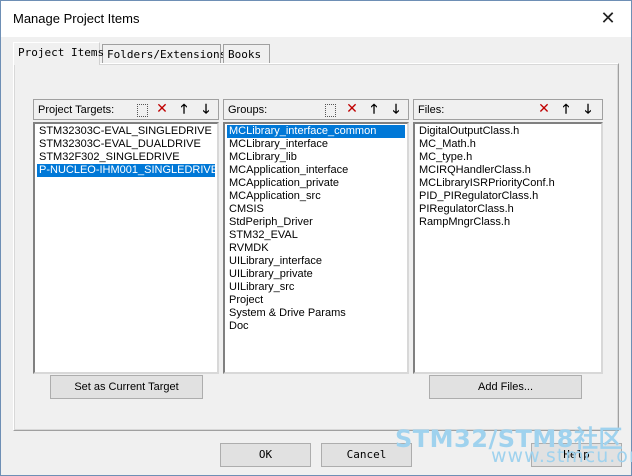 This screenshot has width=632, height=476. I want to click on tab-folders-extensions: Folders/Extensions, so click(164, 54).